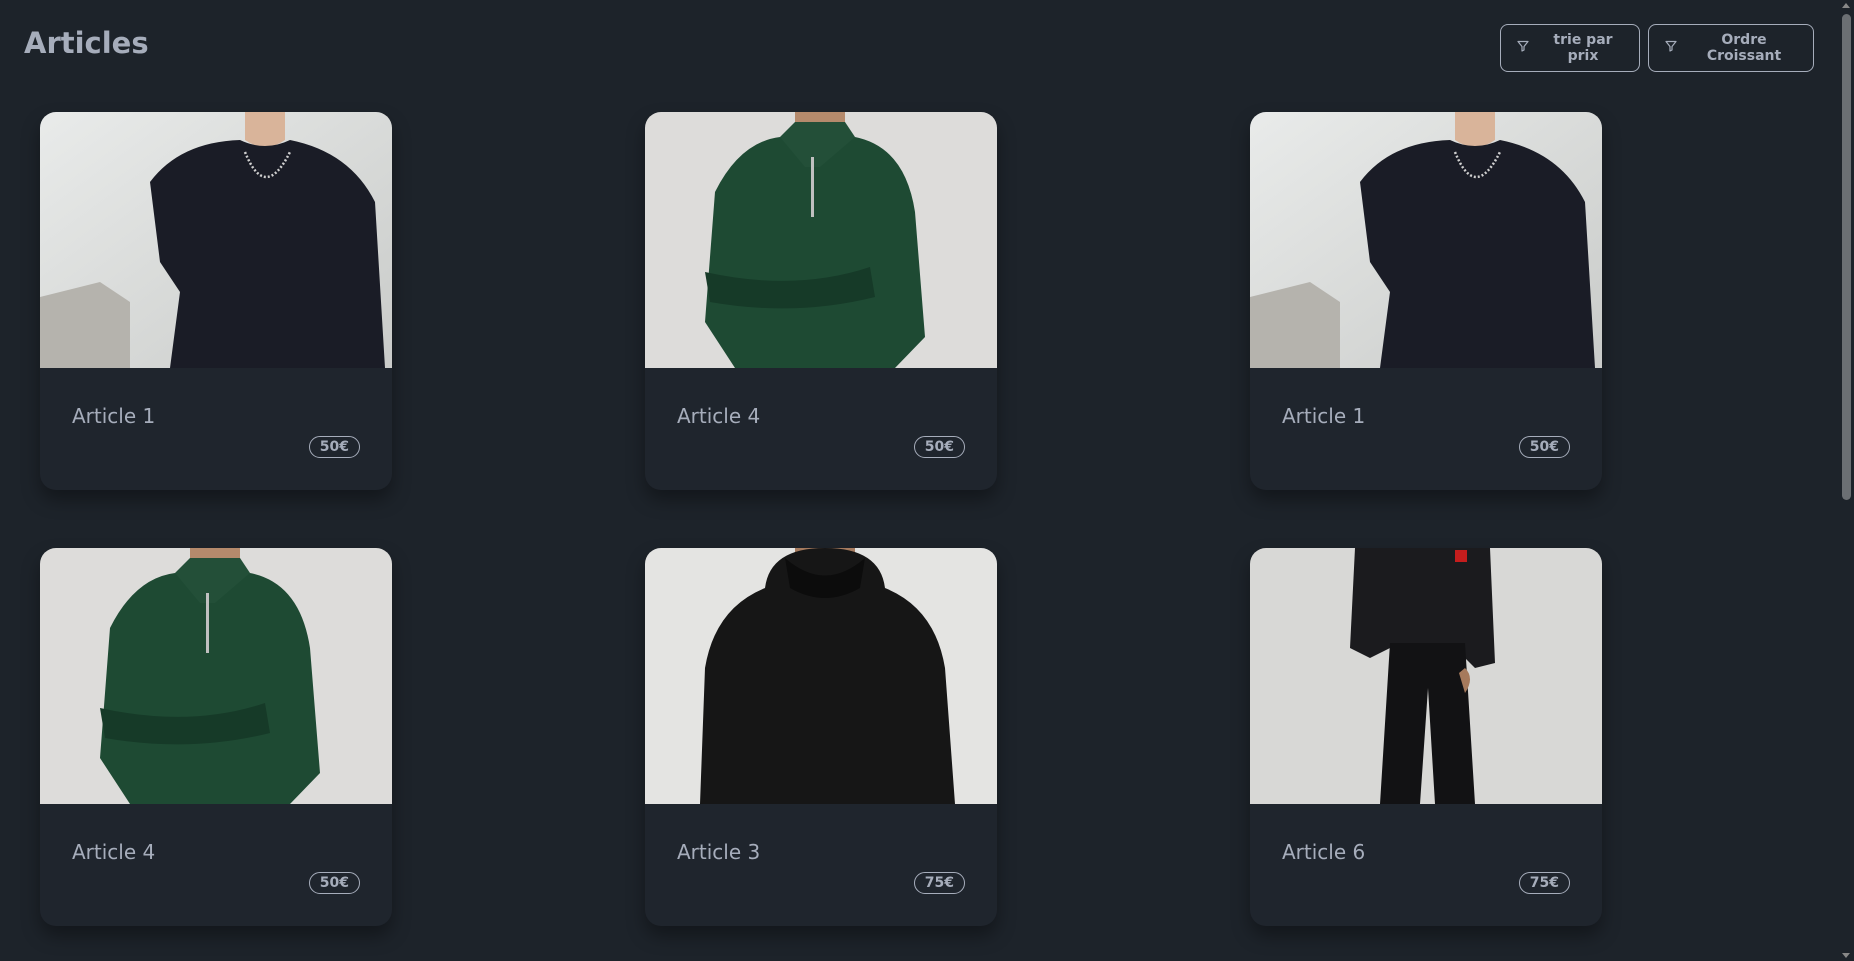  I want to click on article-title: Article 3, so click(719, 852).